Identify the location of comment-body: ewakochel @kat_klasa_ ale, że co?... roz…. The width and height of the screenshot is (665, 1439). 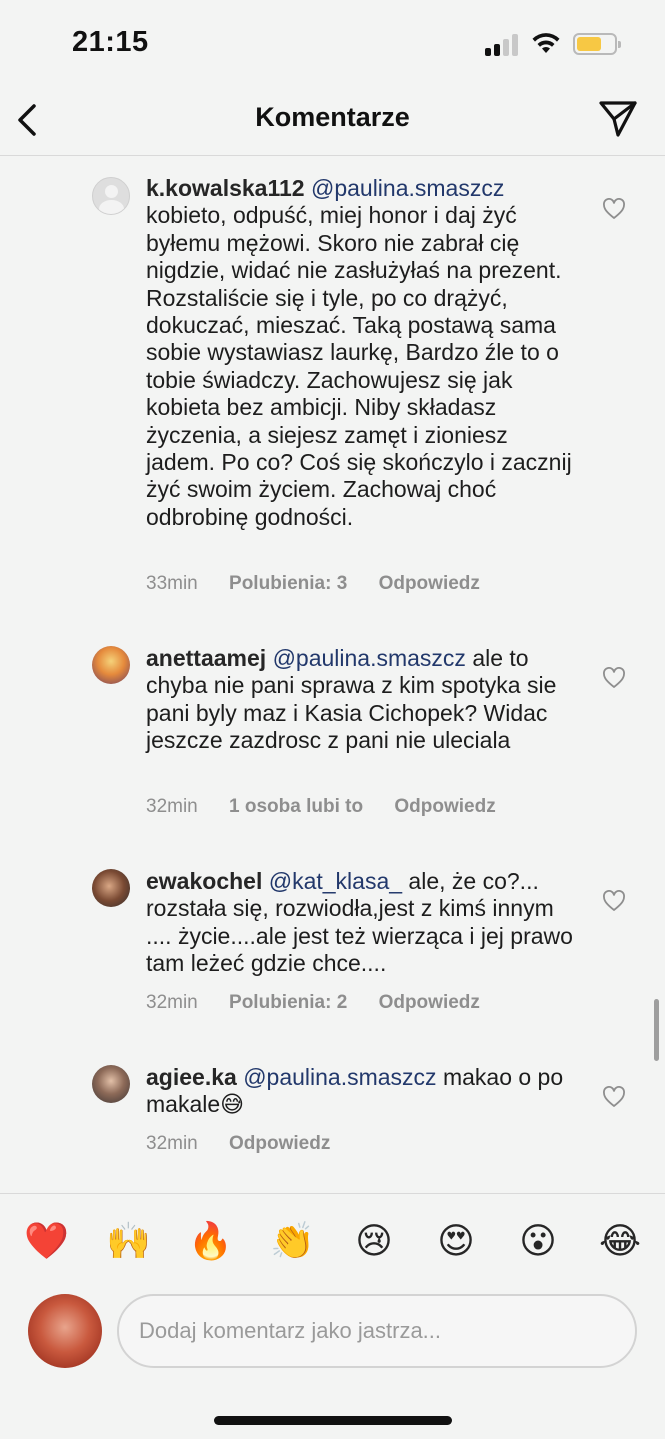
(361, 923).